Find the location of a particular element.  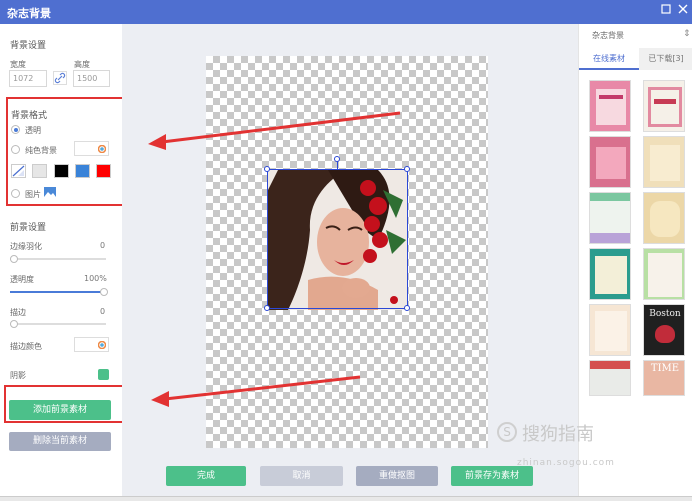

watermark-logo-icon: S is located at coordinates (507, 432).